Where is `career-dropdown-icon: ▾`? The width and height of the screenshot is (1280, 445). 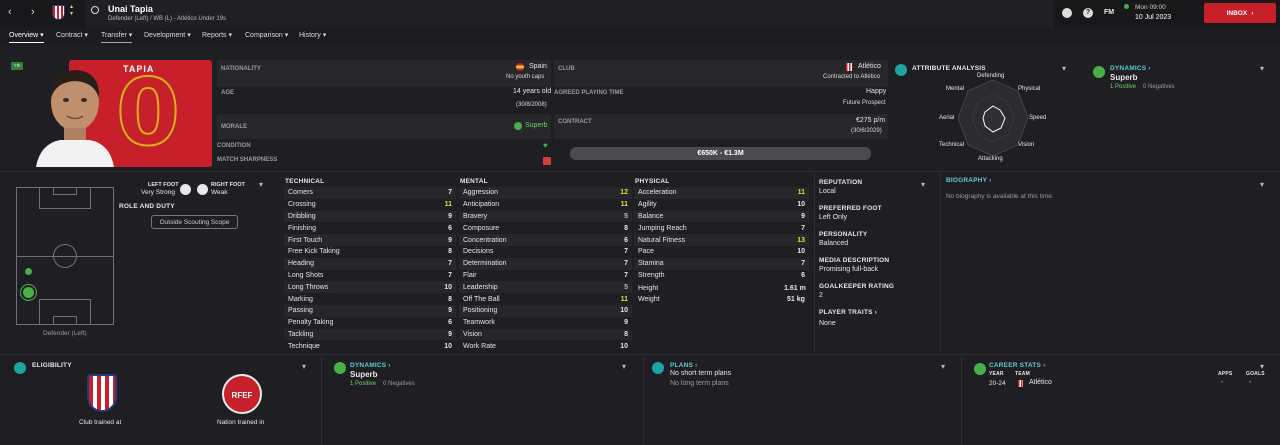
career-dropdown-icon: ▾ is located at coordinates (1262, 366).